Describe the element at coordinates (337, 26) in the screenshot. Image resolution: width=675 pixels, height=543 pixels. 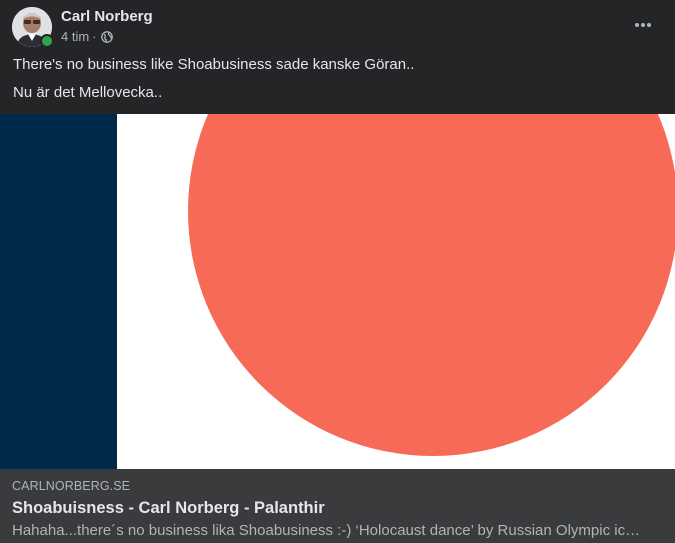
I see `post-header: Carl Norberg 4 tim ·` at that location.